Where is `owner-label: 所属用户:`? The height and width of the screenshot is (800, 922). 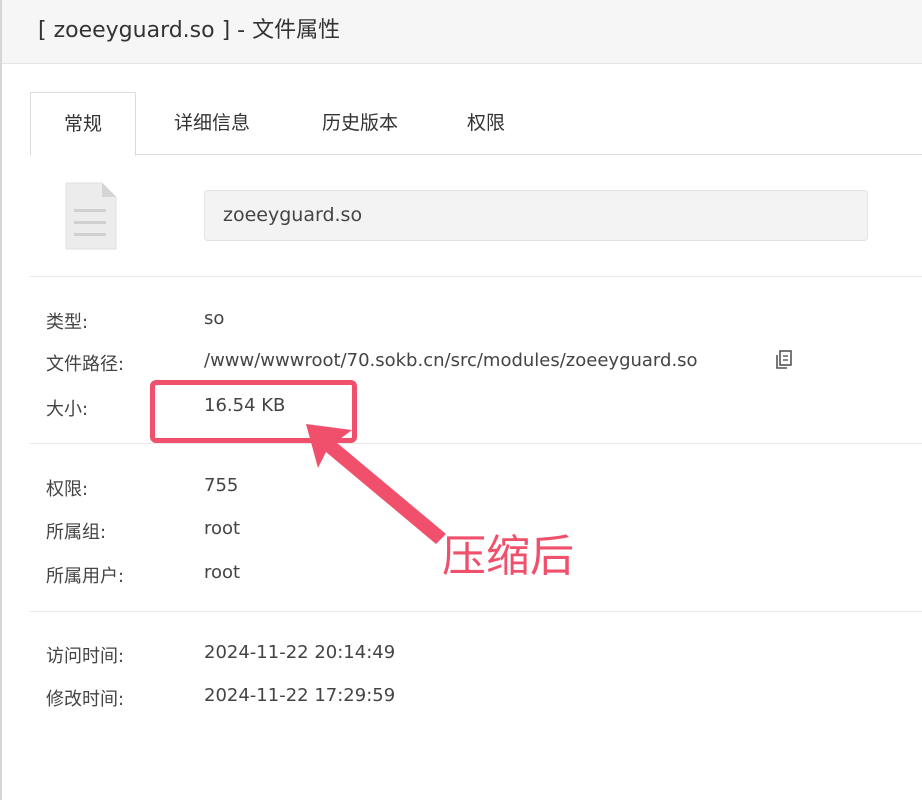 owner-label: 所属用户: is located at coordinates (85, 576).